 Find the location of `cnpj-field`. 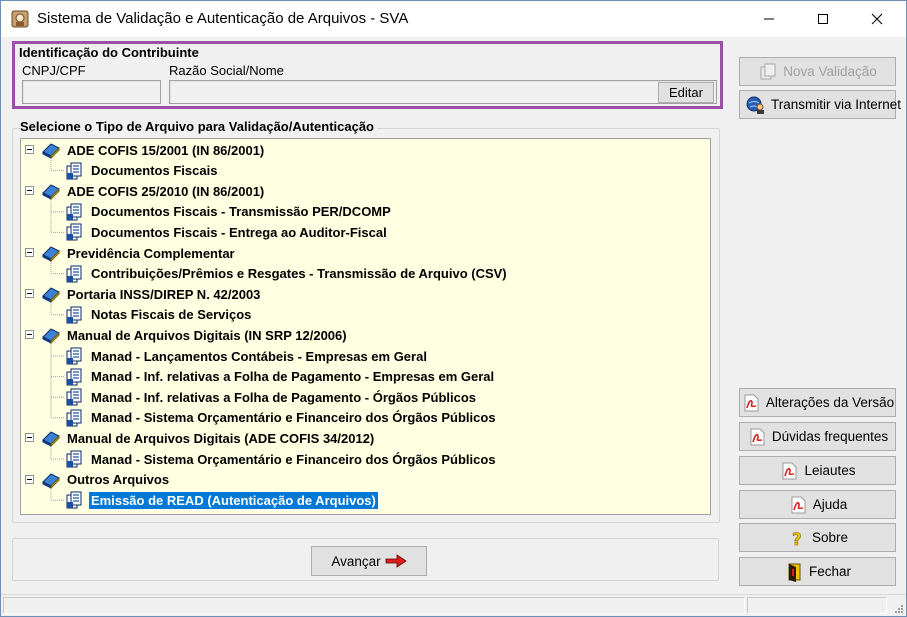

cnpj-field is located at coordinates (91, 92).